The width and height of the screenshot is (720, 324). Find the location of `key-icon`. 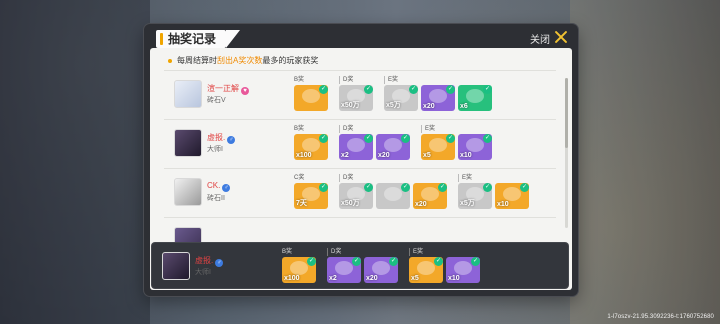

key-icon is located at coordinates (311, 96).